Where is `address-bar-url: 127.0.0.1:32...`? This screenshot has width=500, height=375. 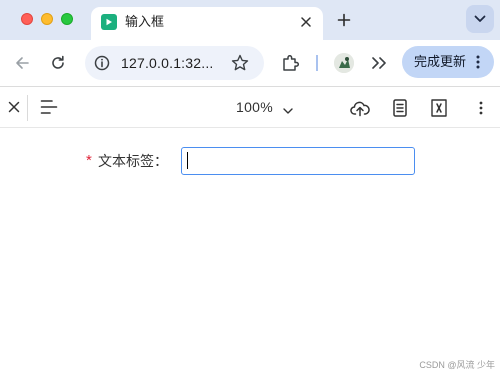 address-bar-url: 127.0.0.1:32... is located at coordinates (167, 63).